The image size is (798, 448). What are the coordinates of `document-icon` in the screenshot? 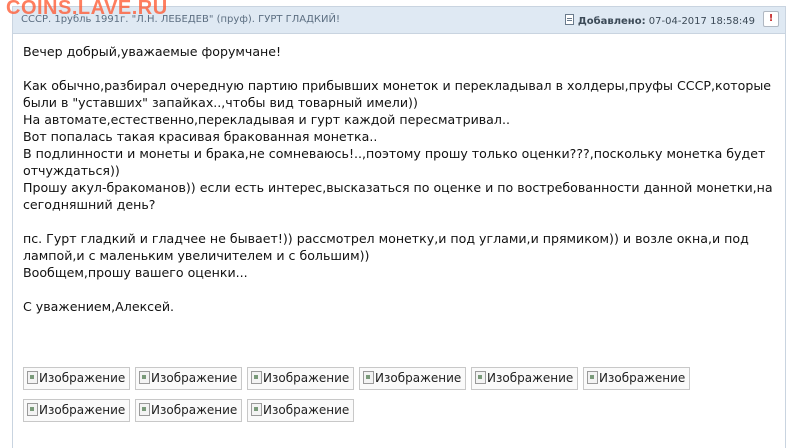 It's located at (569, 19).